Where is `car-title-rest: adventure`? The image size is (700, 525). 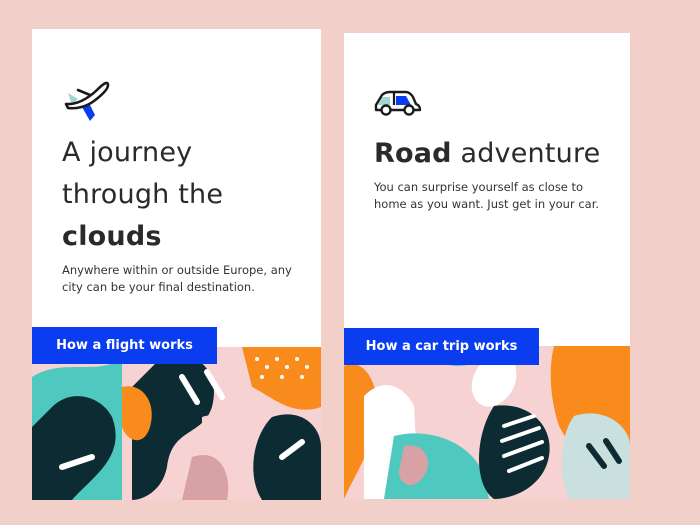
car-title-rest: adventure is located at coordinates (526, 153).